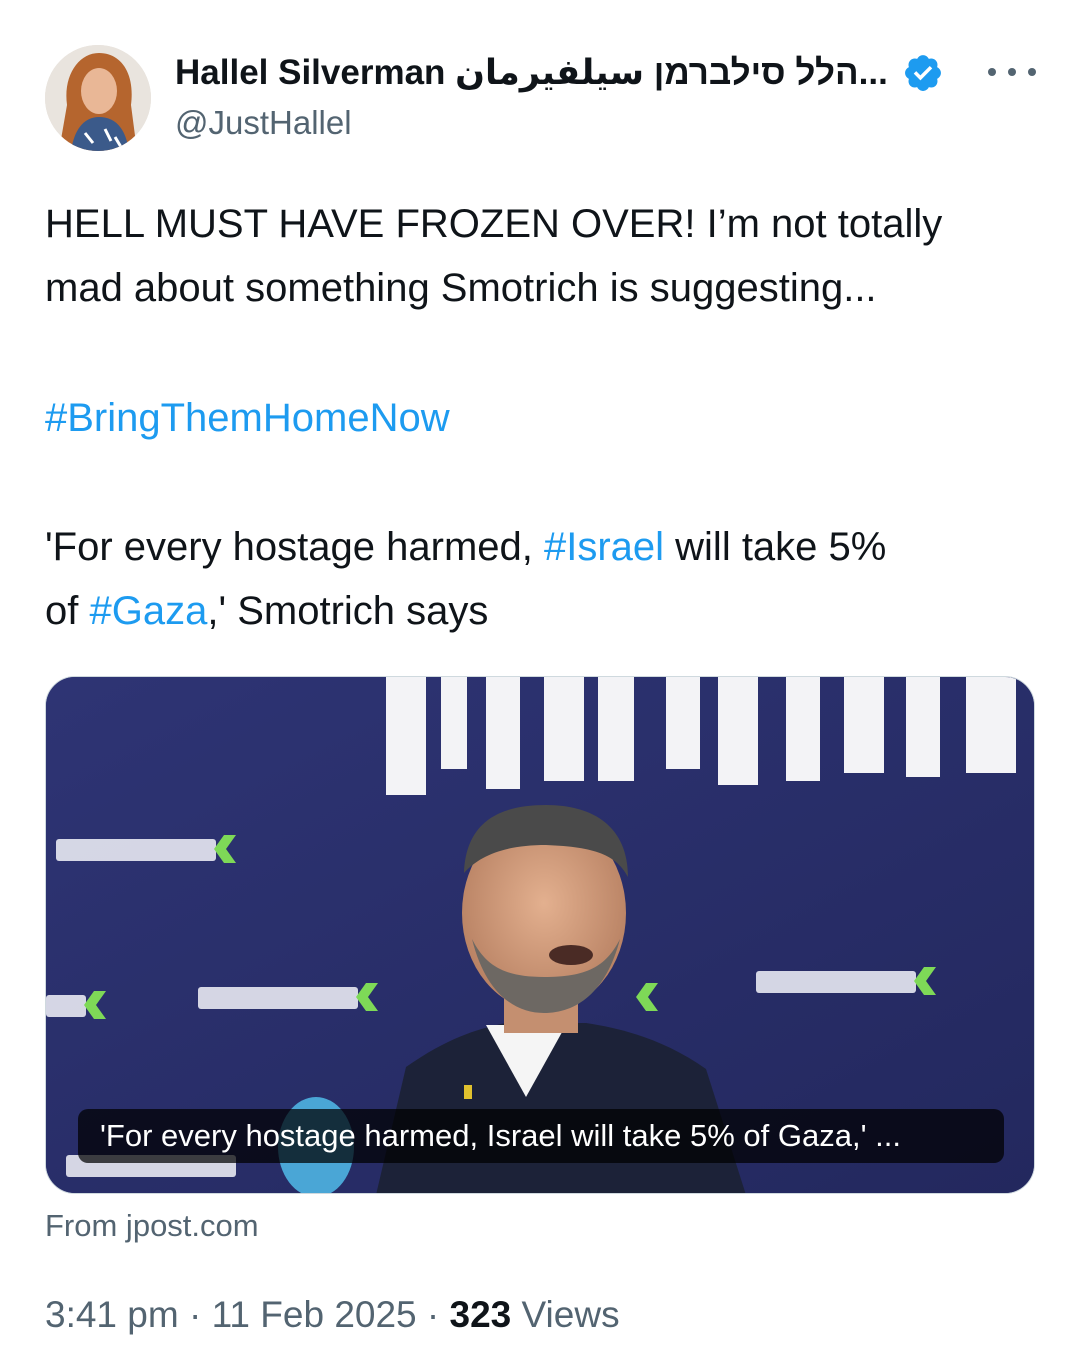 The image size is (1080, 1366). What do you see at coordinates (247, 418) in the screenshot?
I see `hashtag-bringthemhomenow: #BringThemHomeNow` at bounding box center [247, 418].